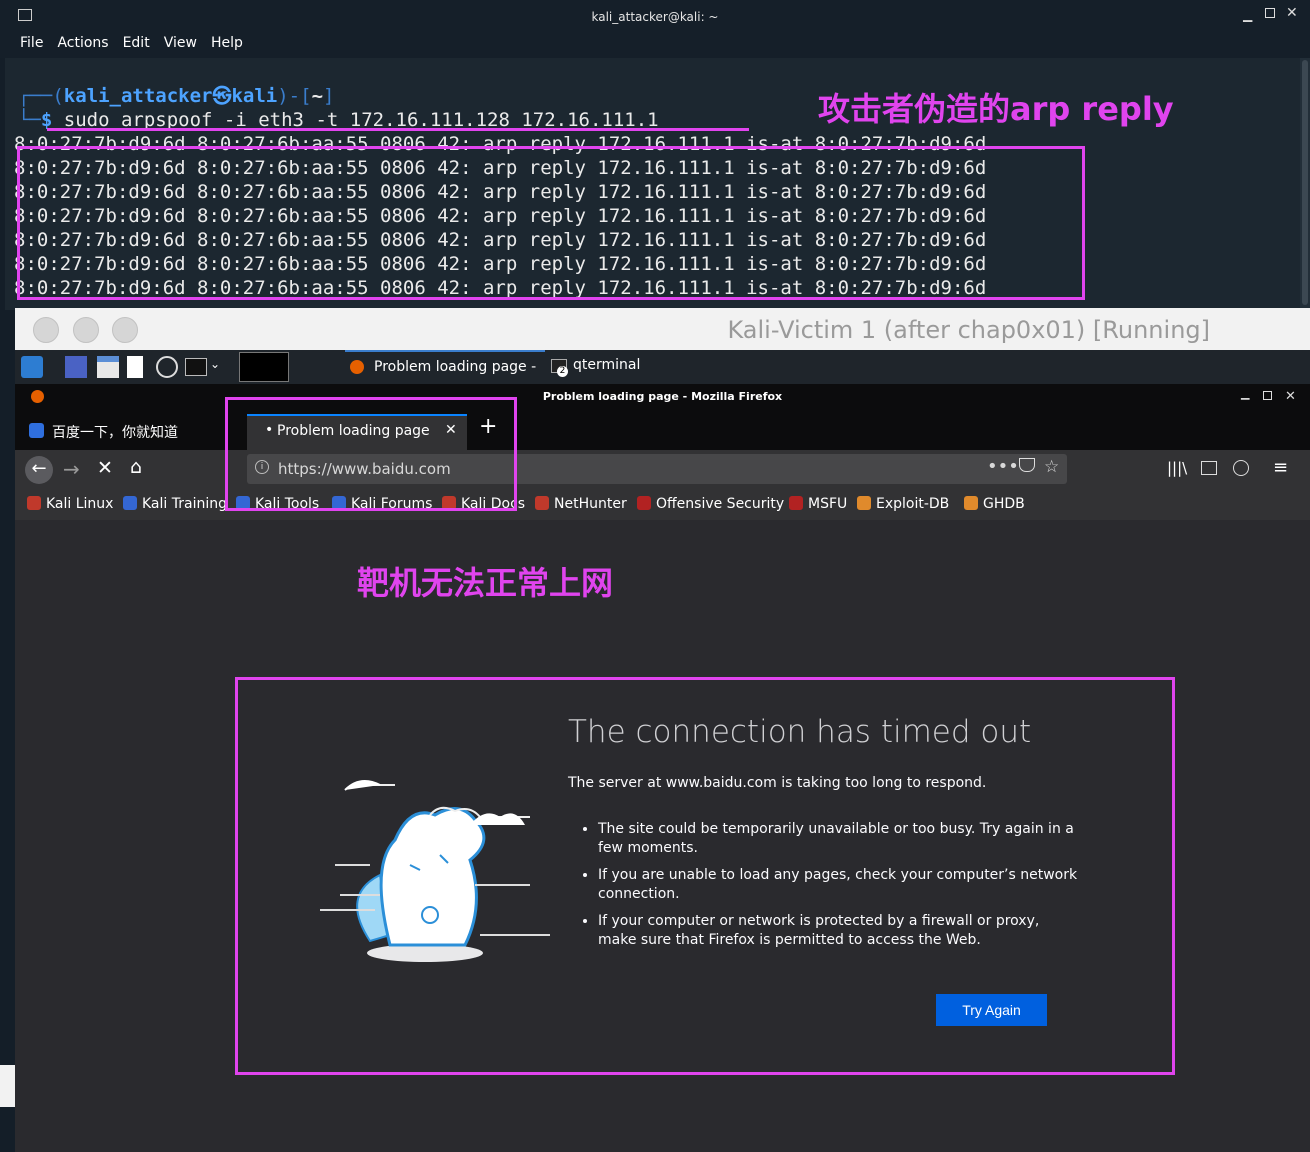 The height and width of the screenshot is (1152, 1310). Describe the element at coordinates (828, 504) in the screenshot. I see `bookmark-label: MSFU` at that location.